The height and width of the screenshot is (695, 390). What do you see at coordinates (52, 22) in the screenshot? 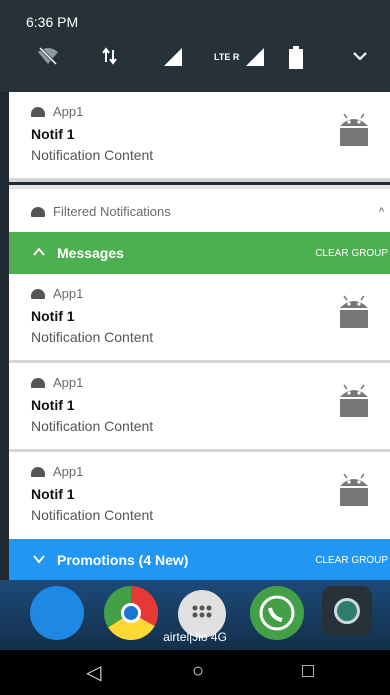
I see `status-time: 6:36 PM` at bounding box center [52, 22].